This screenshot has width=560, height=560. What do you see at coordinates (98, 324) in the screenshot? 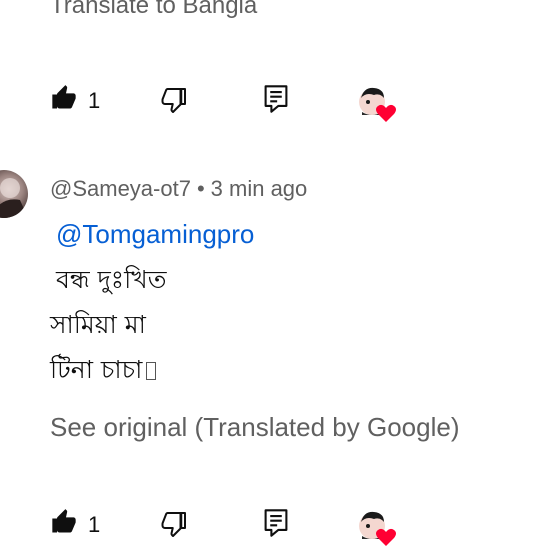
I see `comment-line: সামিয়া মা` at bounding box center [98, 324].